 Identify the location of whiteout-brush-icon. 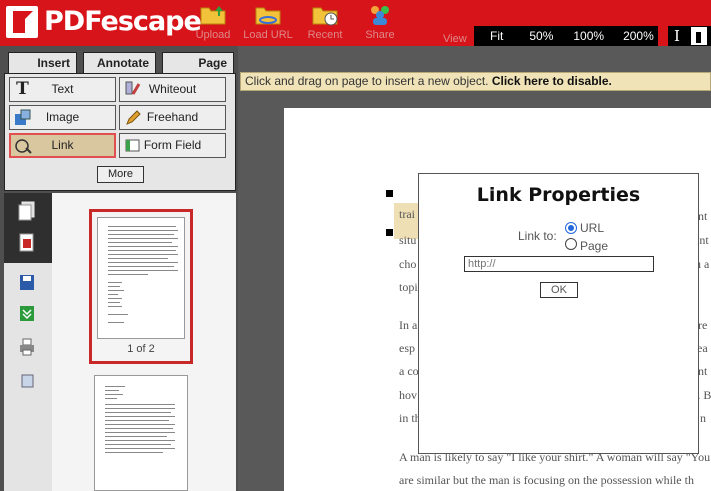
(133, 88).